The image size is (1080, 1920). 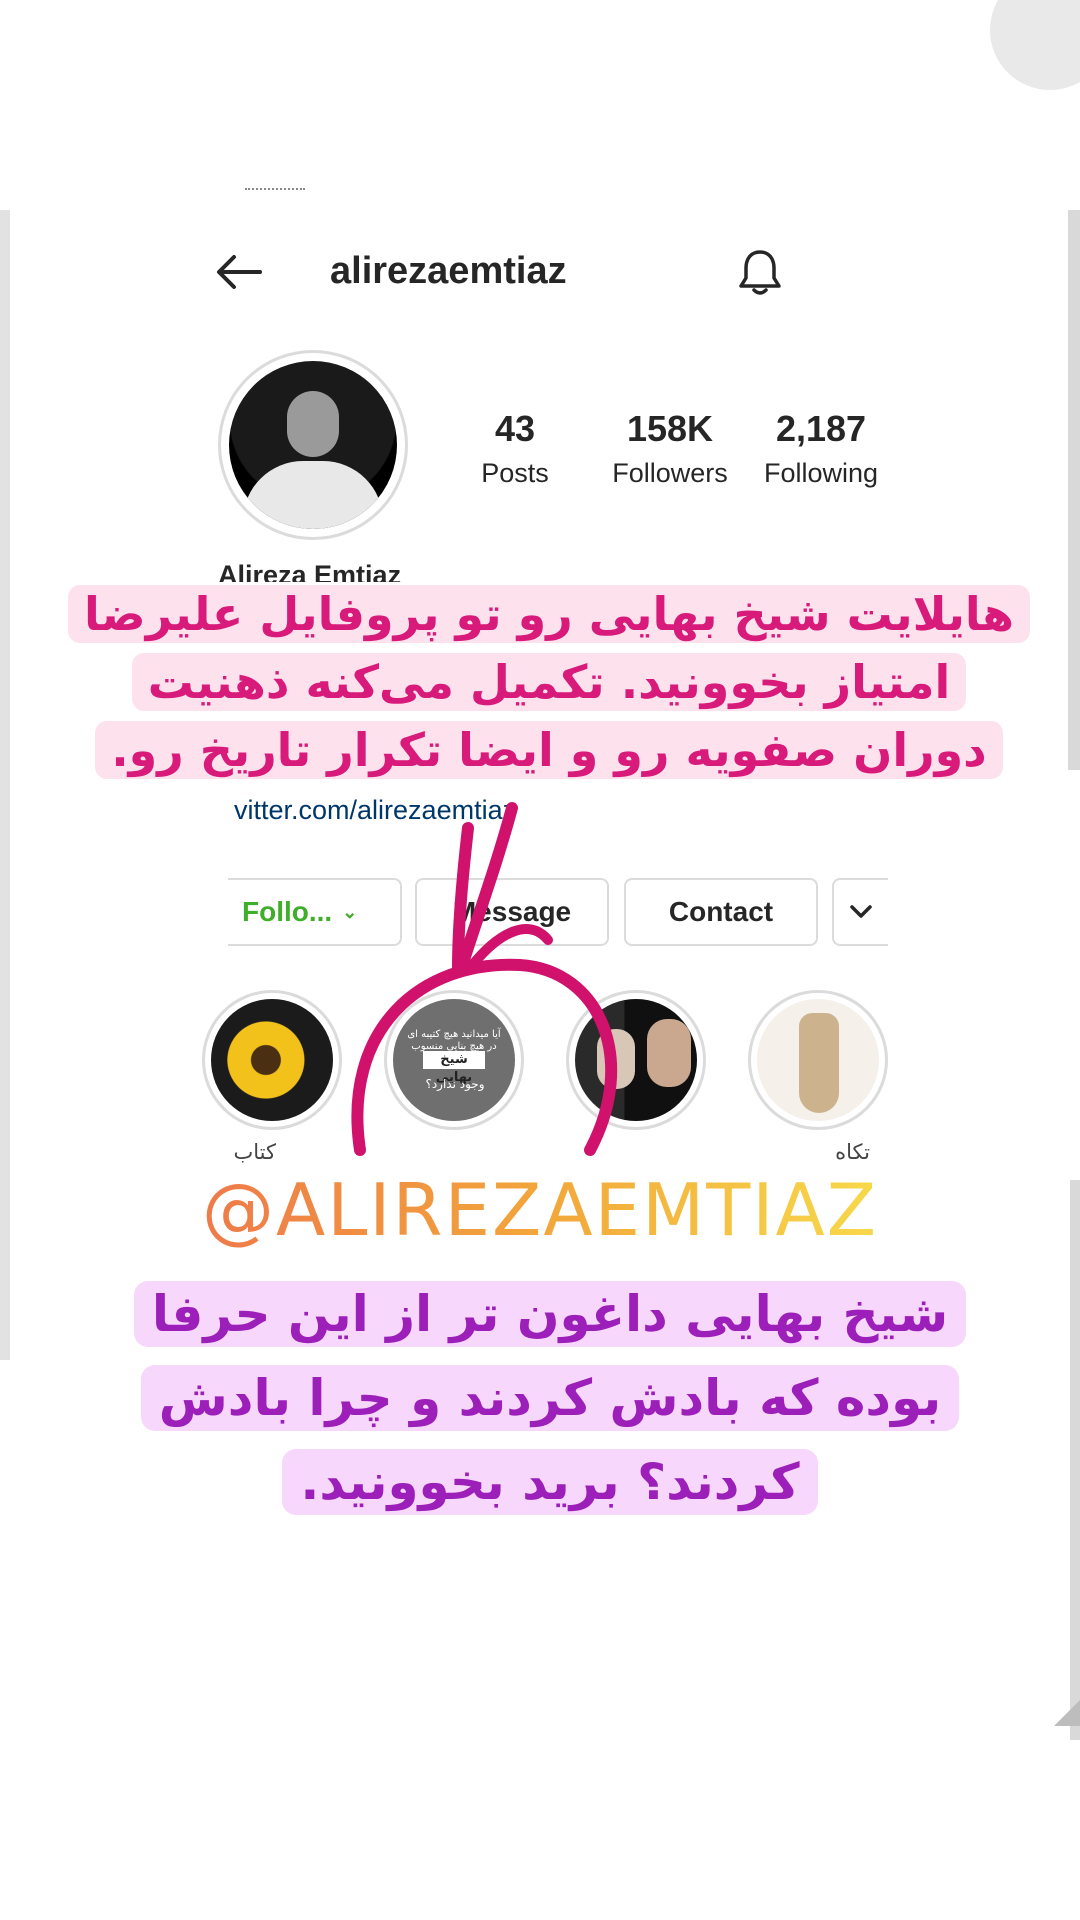 I want to click on highlight-text-bottom: وجود ندارد؟, so click(x=455, y=1084).